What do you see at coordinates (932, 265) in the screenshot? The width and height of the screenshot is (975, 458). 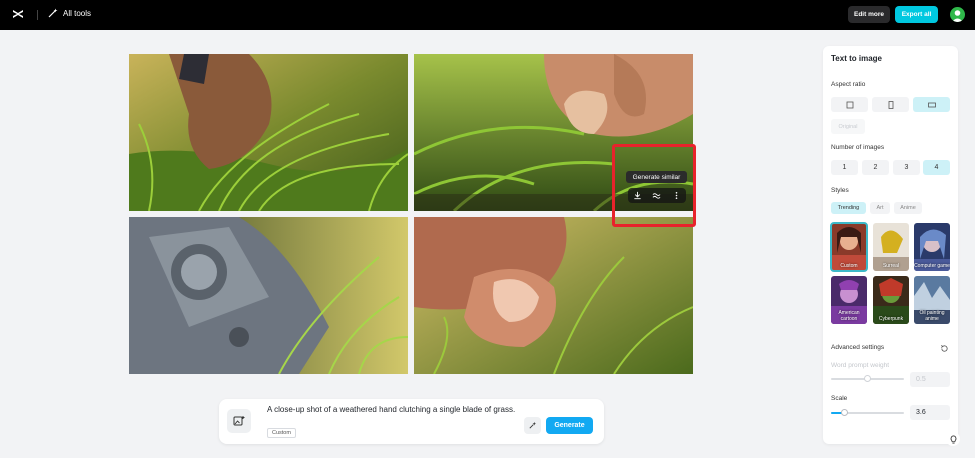 I see `style-computer-game-label: Computer game` at bounding box center [932, 265].